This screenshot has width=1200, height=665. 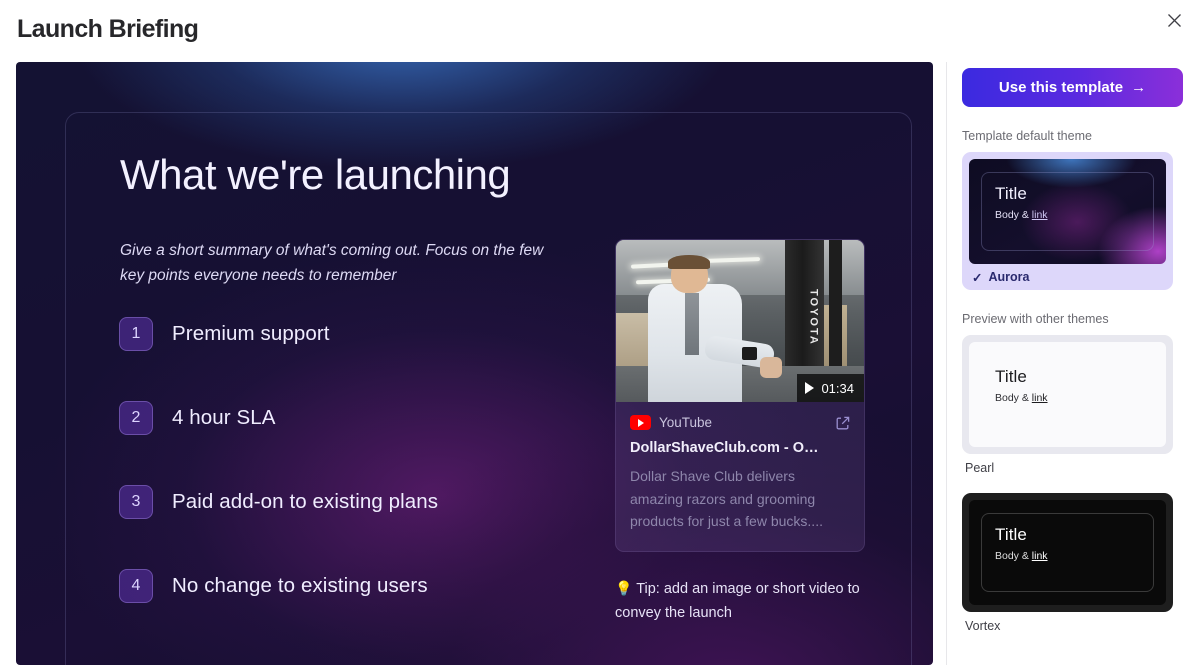 I want to click on embed-source-row: YouTube, so click(x=740, y=422).